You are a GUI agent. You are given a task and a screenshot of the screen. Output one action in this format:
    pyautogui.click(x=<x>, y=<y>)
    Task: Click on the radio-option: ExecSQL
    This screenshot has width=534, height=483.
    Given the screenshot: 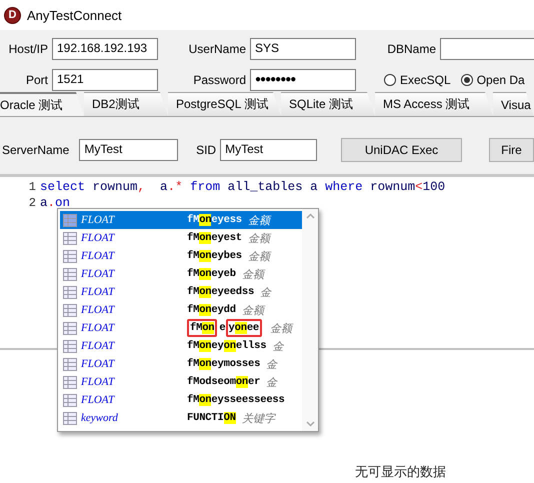 What is the action you would take?
    pyautogui.click(x=417, y=79)
    